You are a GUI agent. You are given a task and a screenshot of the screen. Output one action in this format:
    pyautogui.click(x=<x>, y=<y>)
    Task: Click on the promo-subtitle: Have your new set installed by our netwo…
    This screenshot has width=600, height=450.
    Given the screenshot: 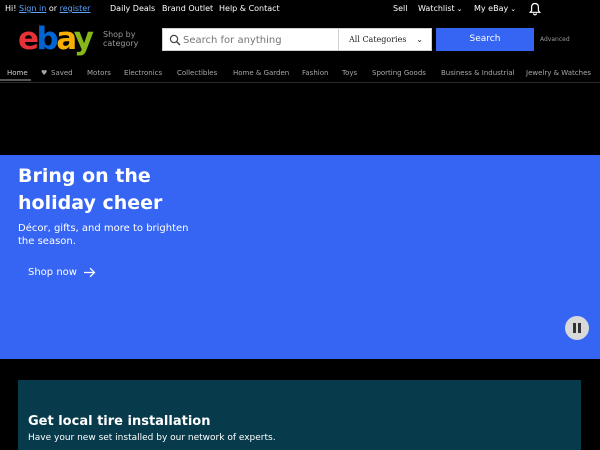 What is the action you would take?
    pyautogui.click(x=152, y=438)
    